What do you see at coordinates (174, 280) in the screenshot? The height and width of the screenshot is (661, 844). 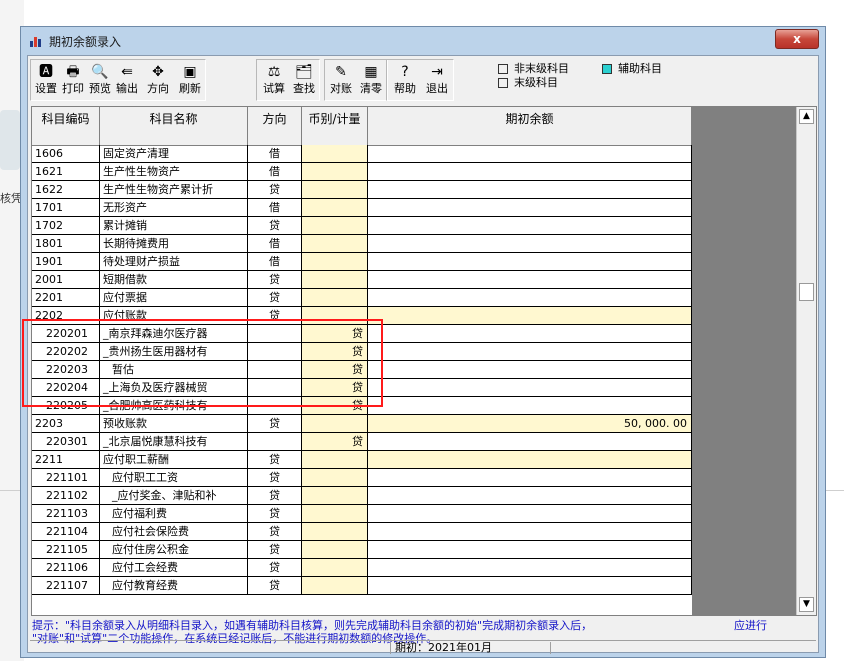 I see `account-name-cell: 短期借款` at bounding box center [174, 280].